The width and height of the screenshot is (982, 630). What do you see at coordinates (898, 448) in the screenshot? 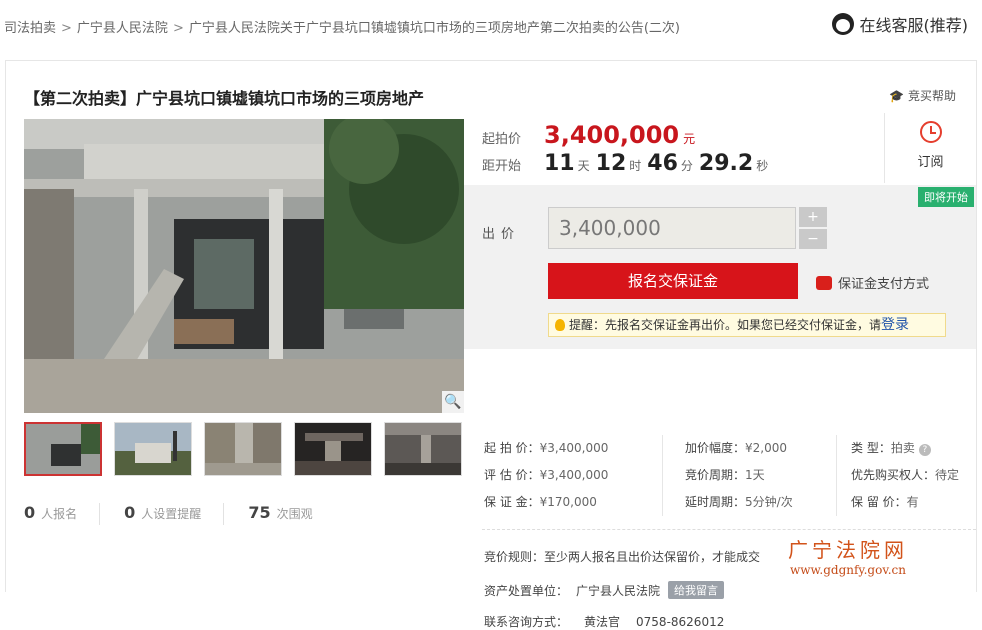
I see `detail-type: 类 型：拍卖?` at bounding box center [898, 448].